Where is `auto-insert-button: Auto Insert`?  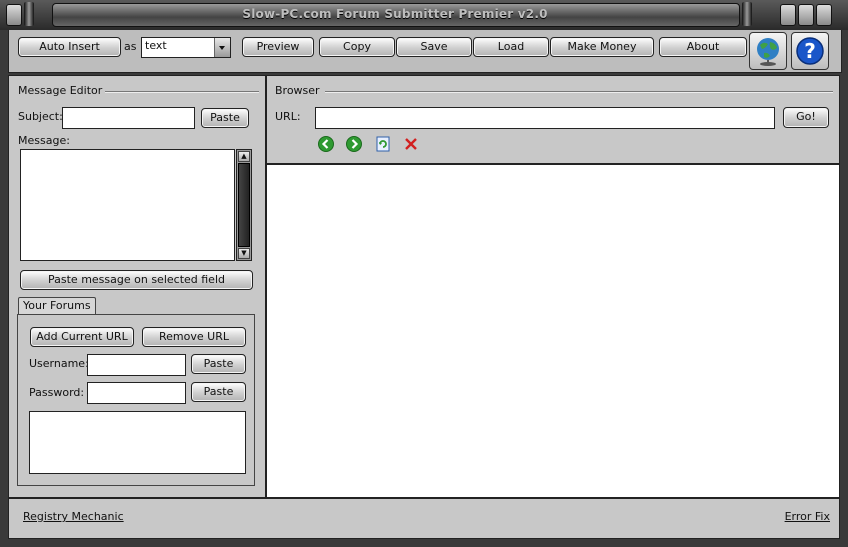
auto-insert-button: Auto Insert is located at coordinates (69, 47).